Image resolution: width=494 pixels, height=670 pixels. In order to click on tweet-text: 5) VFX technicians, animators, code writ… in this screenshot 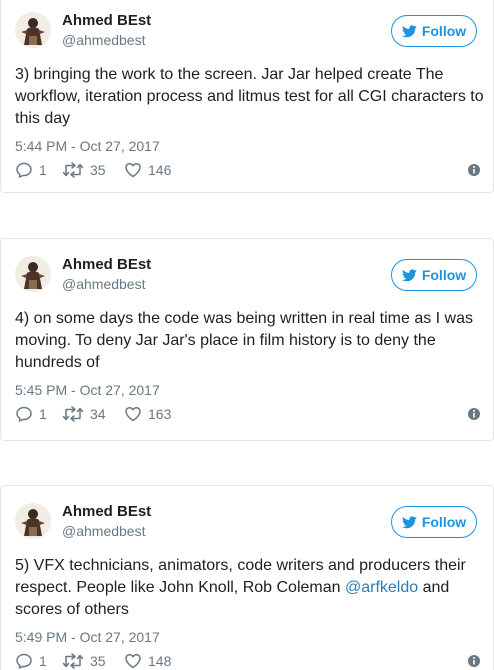, I will do `click(240, 587)`.